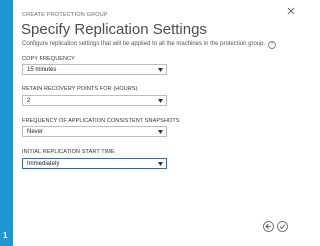 Image resolution: width=320 pixels, height=246 pixels. What do you see at coordinates (94, 163) in the screenshot?
I see `initial-replication-start-select: Immediately` at bounding box center [94, 163].